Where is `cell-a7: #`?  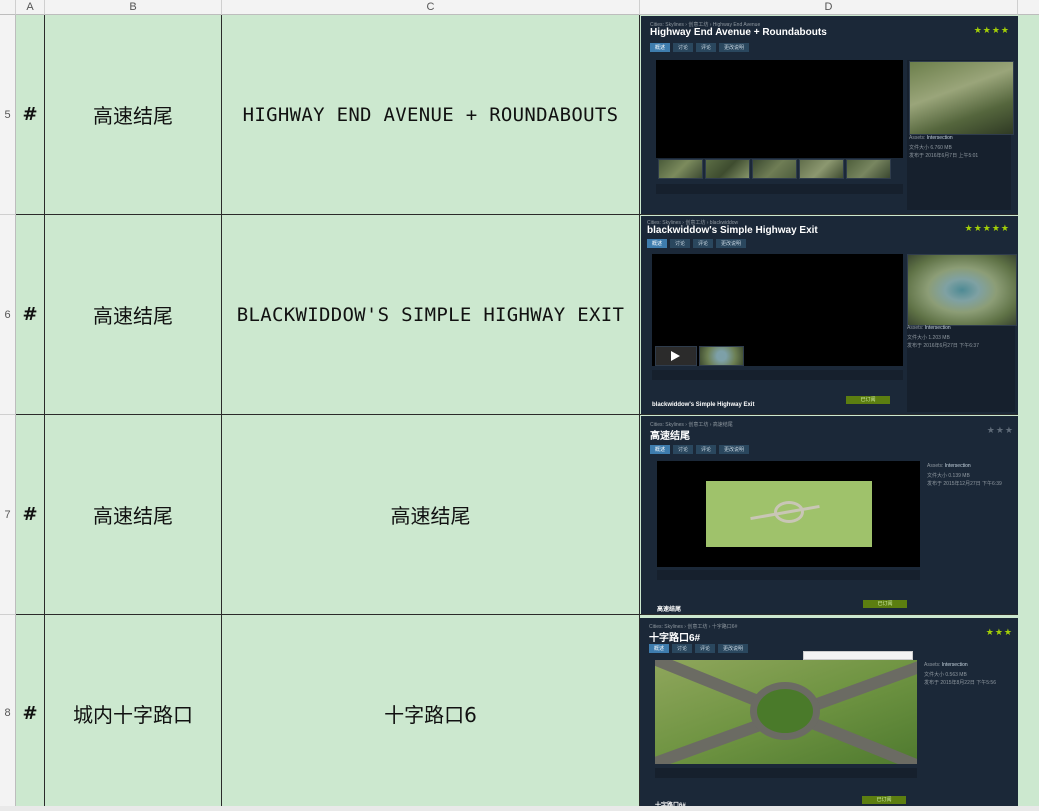 cell-a7: # is located at coordinates (30, 515).